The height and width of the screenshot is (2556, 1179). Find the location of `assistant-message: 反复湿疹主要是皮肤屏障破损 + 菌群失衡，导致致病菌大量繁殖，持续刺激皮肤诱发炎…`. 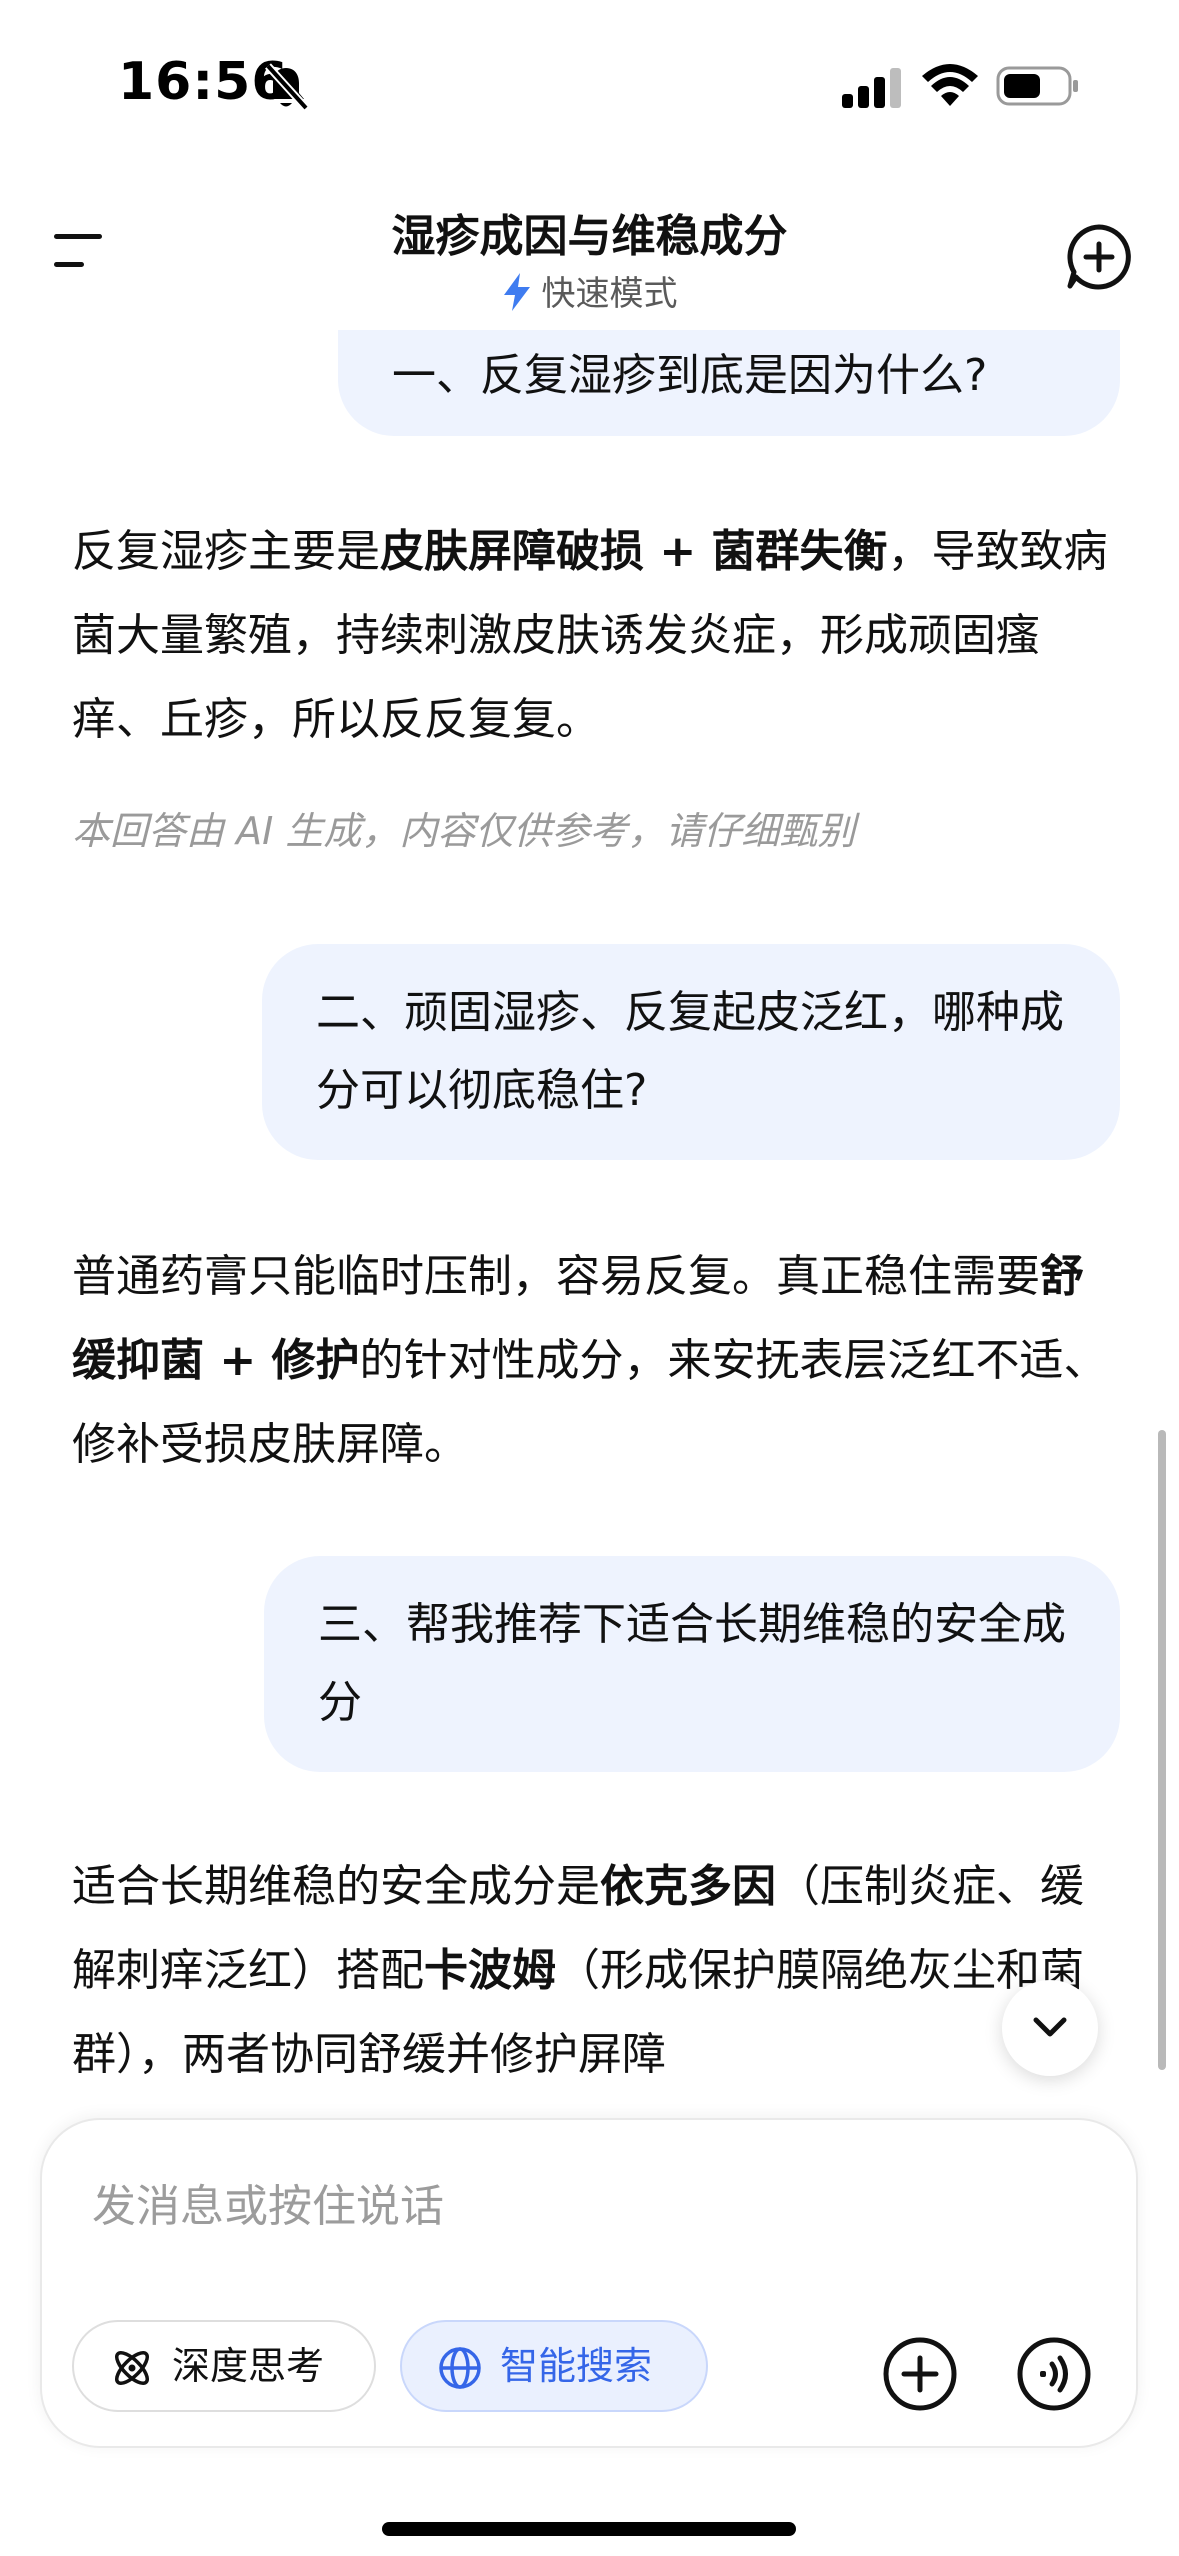

assistant-message: 反复湿疹主要是皮肤屏障破损 + 菌群失衡，导致致病菌大量繁殖，持续刺激皮肤诱发炎… is located at coordinates (592, 636).